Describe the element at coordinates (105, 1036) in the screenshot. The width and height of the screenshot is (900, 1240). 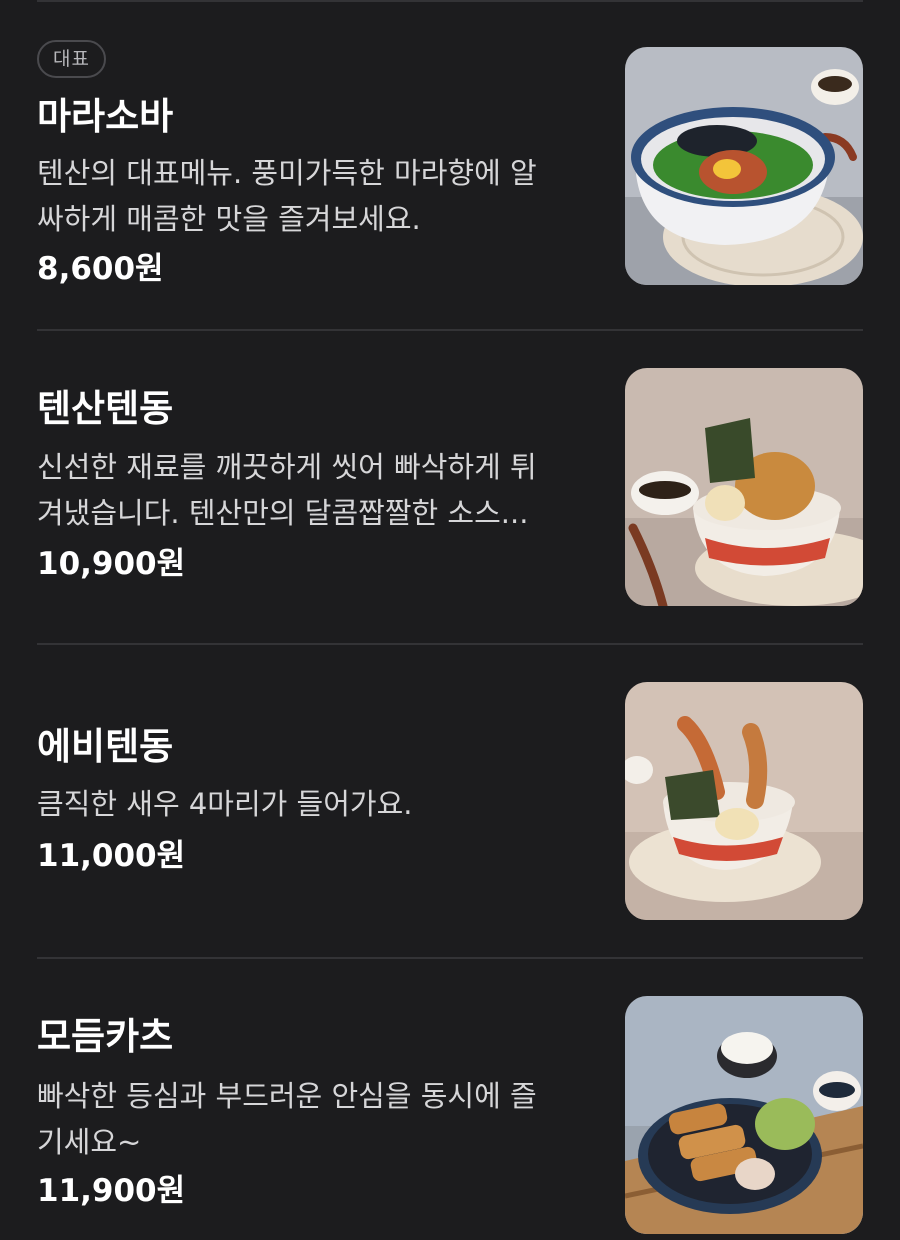
I see `menu-item-name: 모듬카츠` at that location.